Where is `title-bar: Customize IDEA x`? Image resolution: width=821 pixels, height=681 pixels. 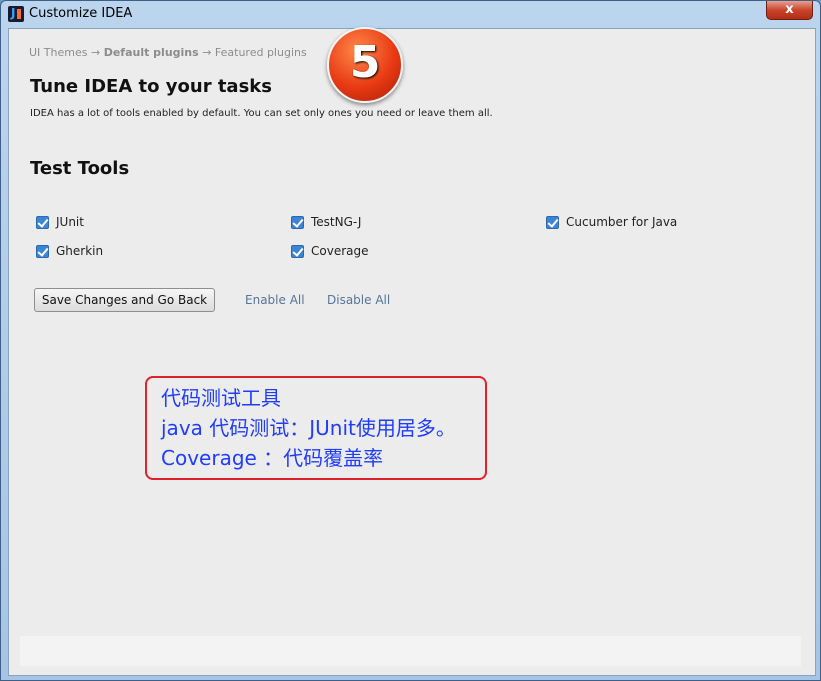
title-bar: Customize IDEA x is located at coordinates (410, 14).